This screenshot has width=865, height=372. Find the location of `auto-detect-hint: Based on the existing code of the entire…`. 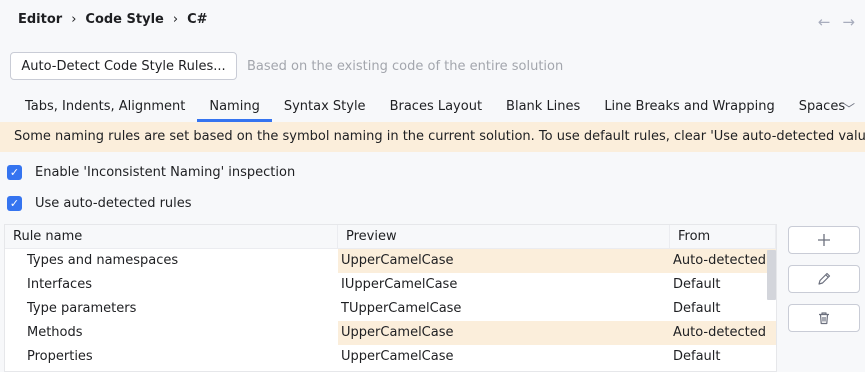

auto-detect-hint: Based on the existing code of the entire… is located at coordinates (405, 66).